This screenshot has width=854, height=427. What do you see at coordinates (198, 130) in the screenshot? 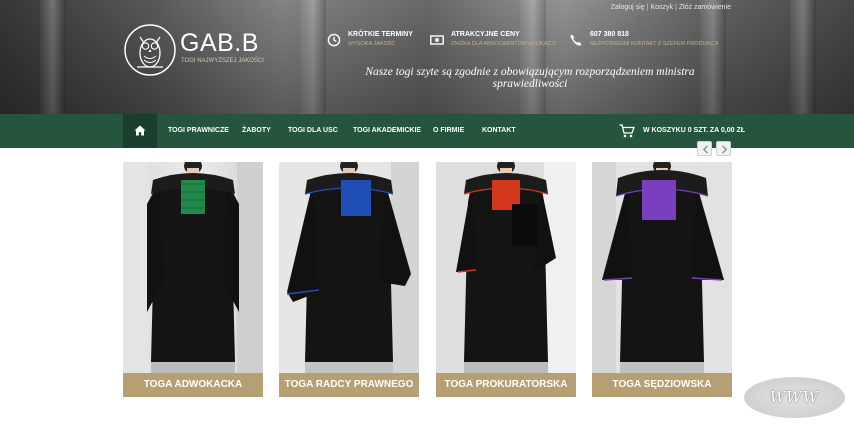
I see `nav-item-togi-prawnicze: TOGI PRAWNICZE` at bounding box center [198, 130].